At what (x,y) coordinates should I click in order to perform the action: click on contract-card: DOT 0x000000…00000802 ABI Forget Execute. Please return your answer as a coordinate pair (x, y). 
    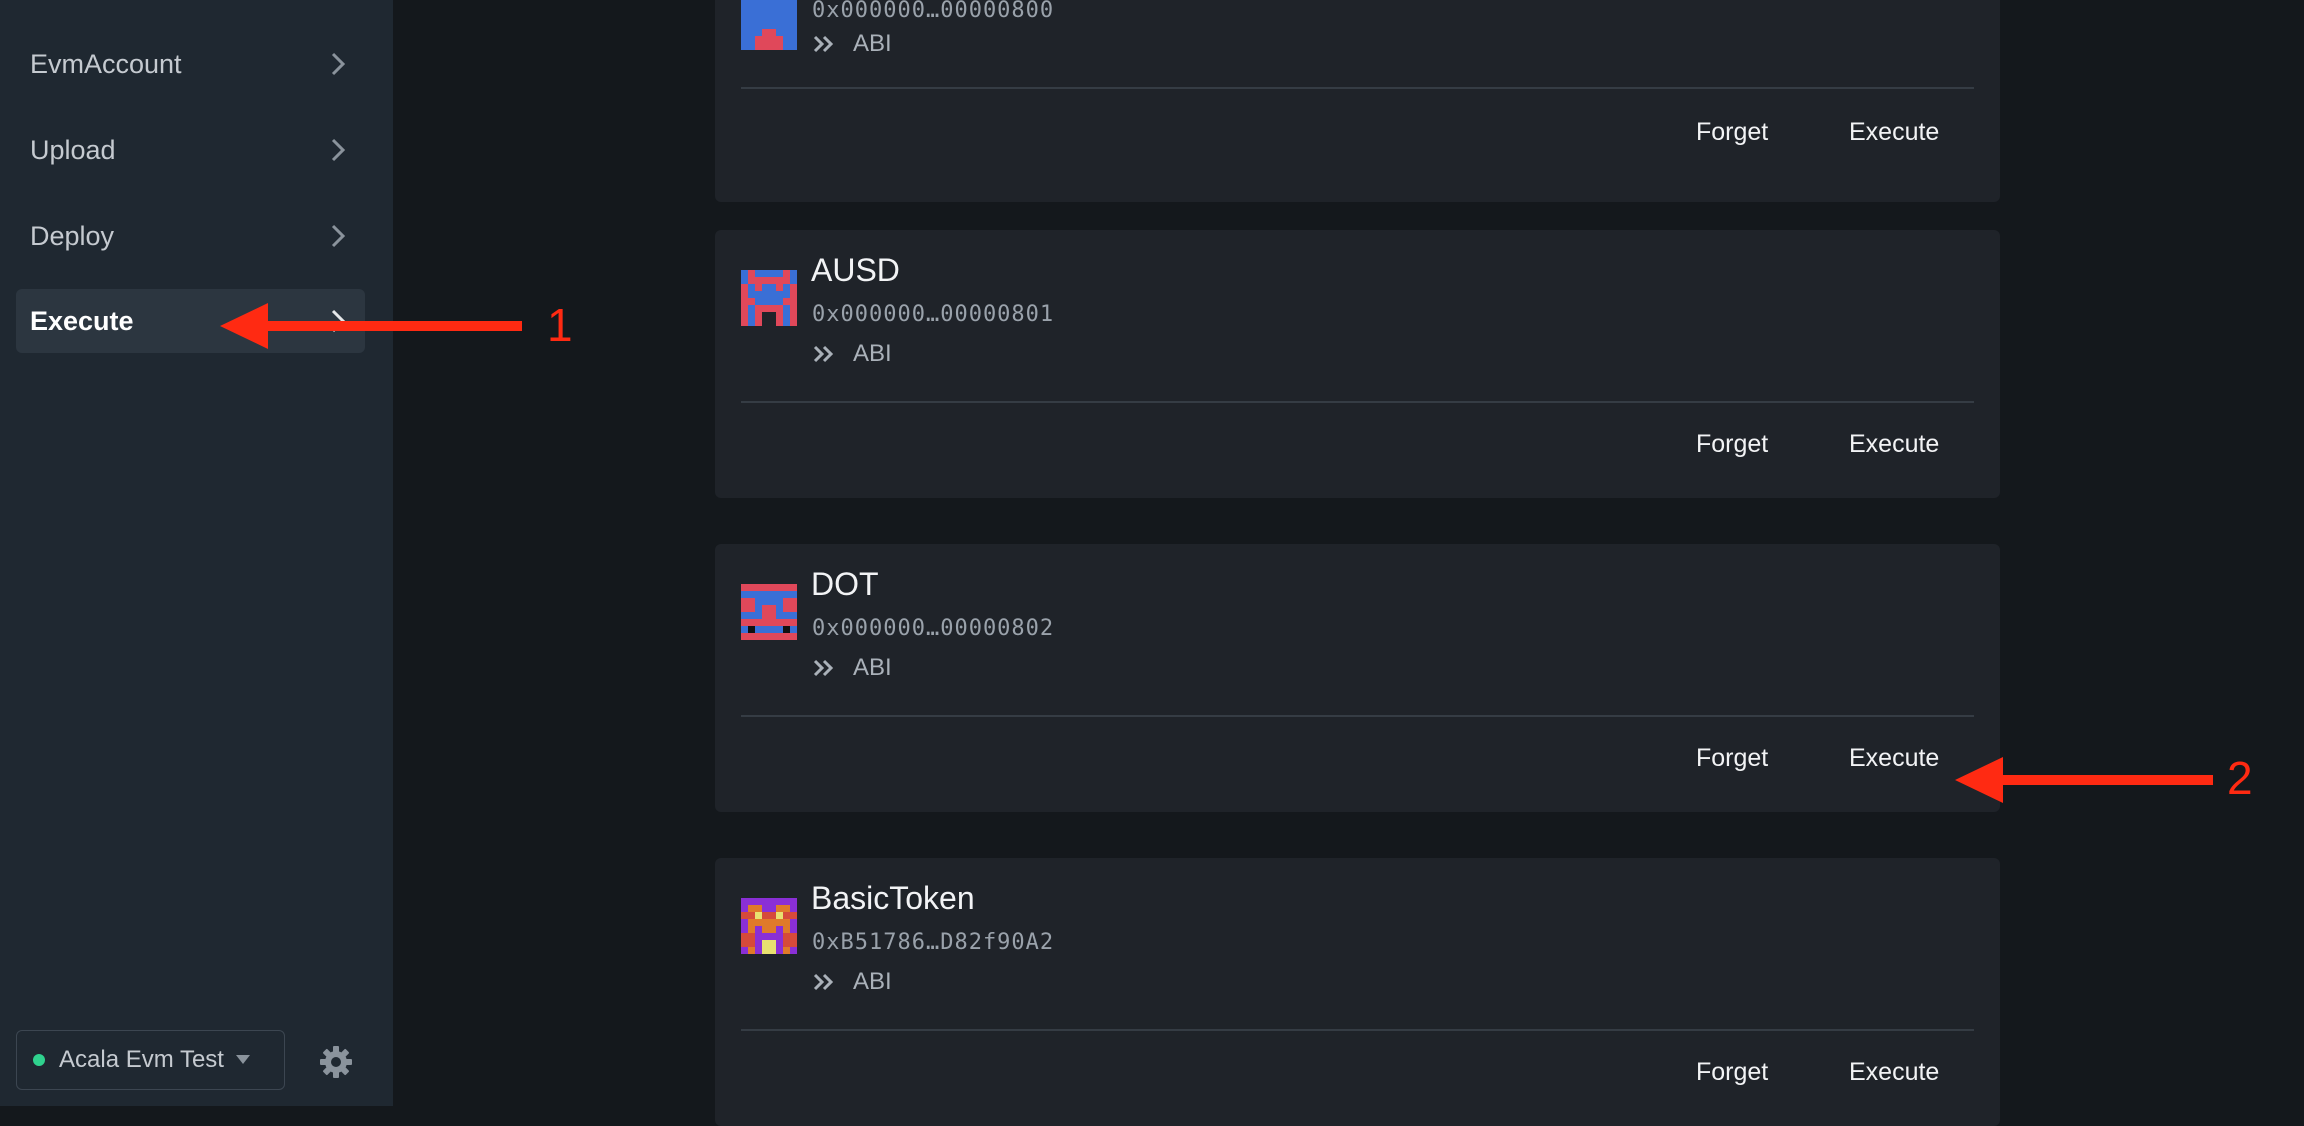
    Looking at the image, I should click on (1357, 678).